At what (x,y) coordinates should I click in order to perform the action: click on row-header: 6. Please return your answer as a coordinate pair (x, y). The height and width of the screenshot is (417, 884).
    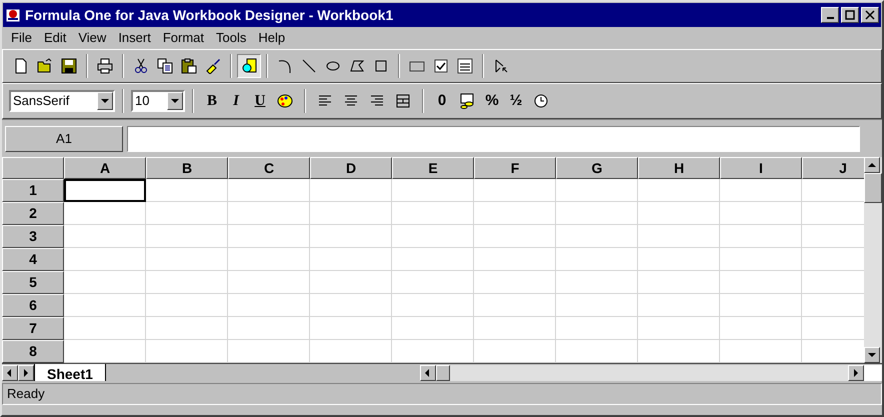
    Looking at the image, I should click on (33, 305).